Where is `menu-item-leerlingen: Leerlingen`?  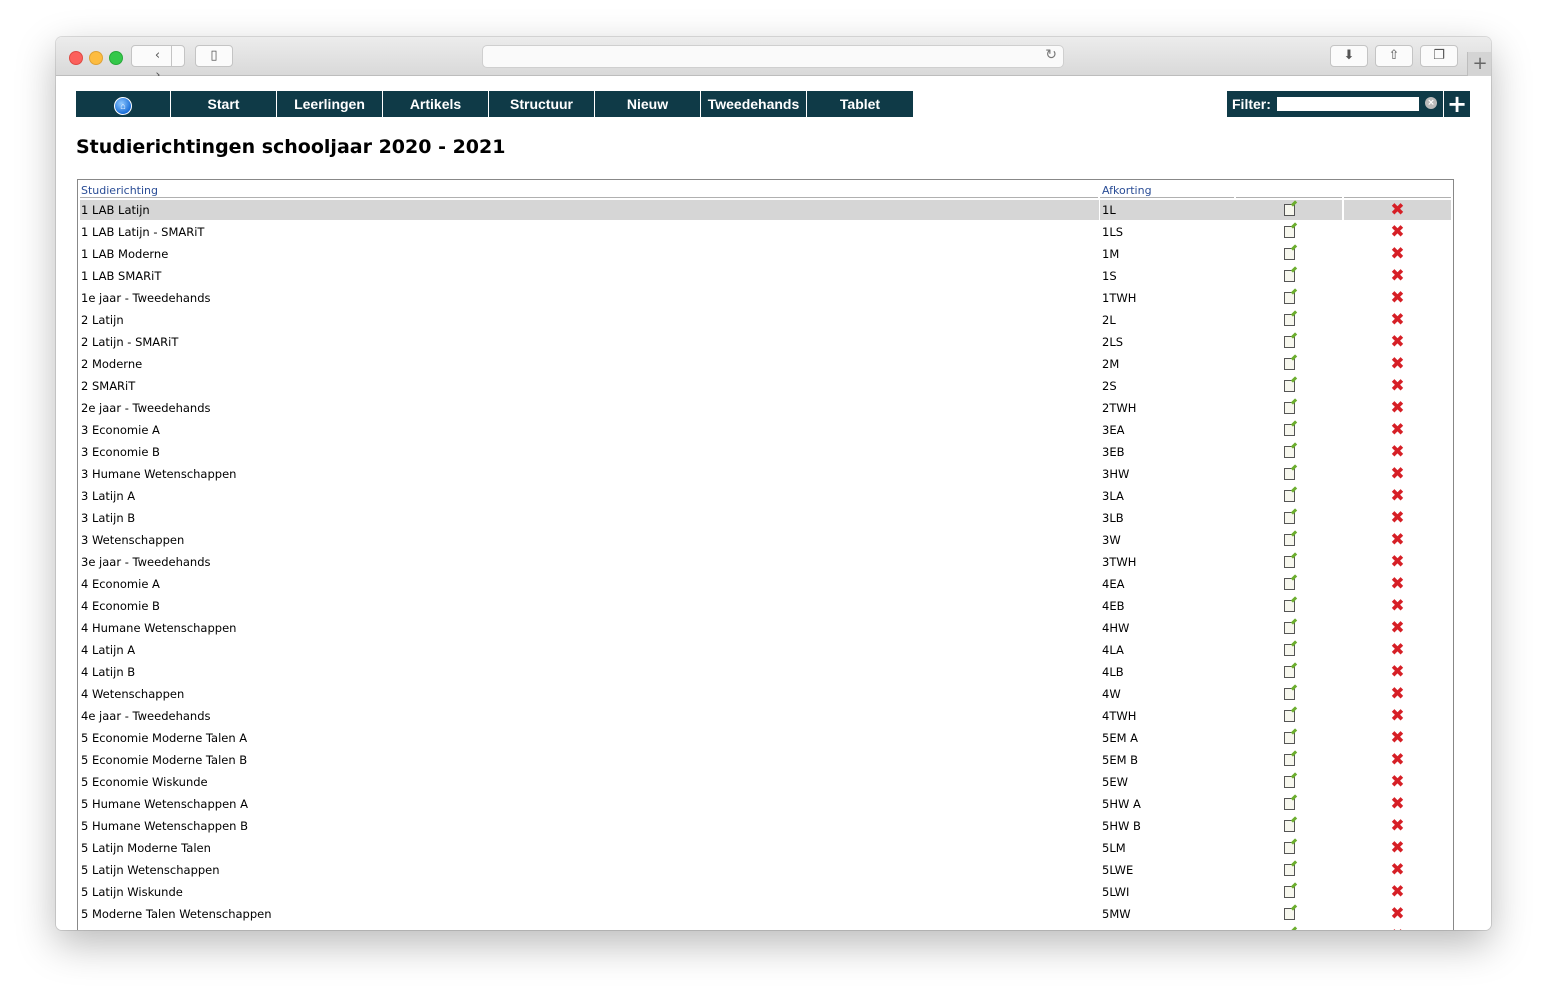 menu-item-leerlingen: Leerlingen is located at coordinates (330, 104).